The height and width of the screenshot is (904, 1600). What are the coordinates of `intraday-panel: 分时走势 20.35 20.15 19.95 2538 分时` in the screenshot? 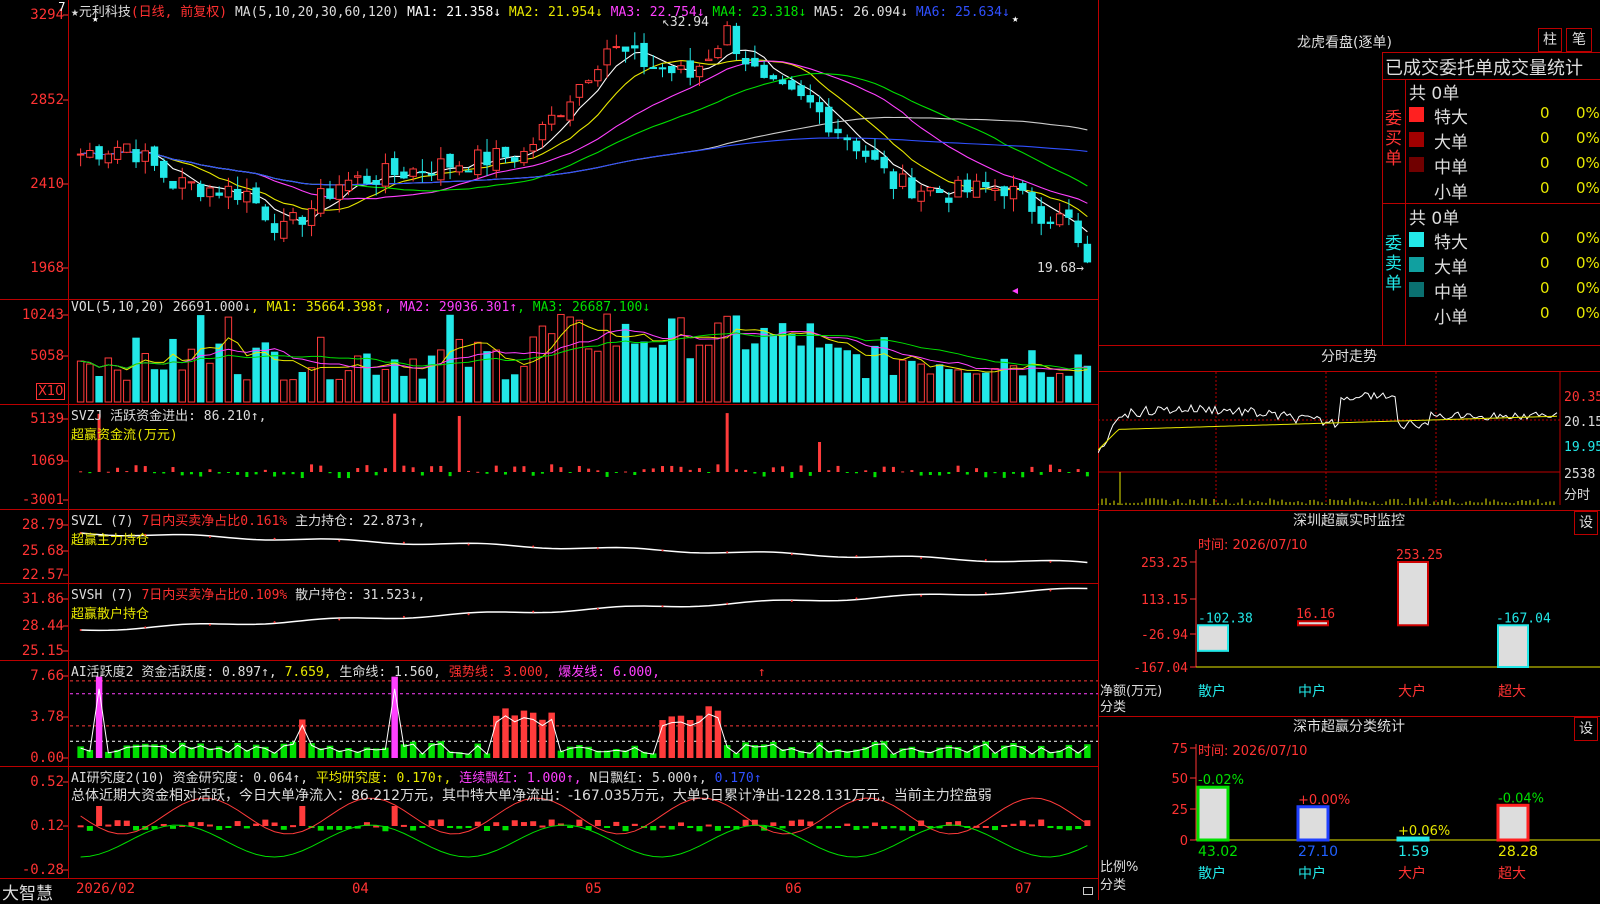 It's located at (1349, 428).